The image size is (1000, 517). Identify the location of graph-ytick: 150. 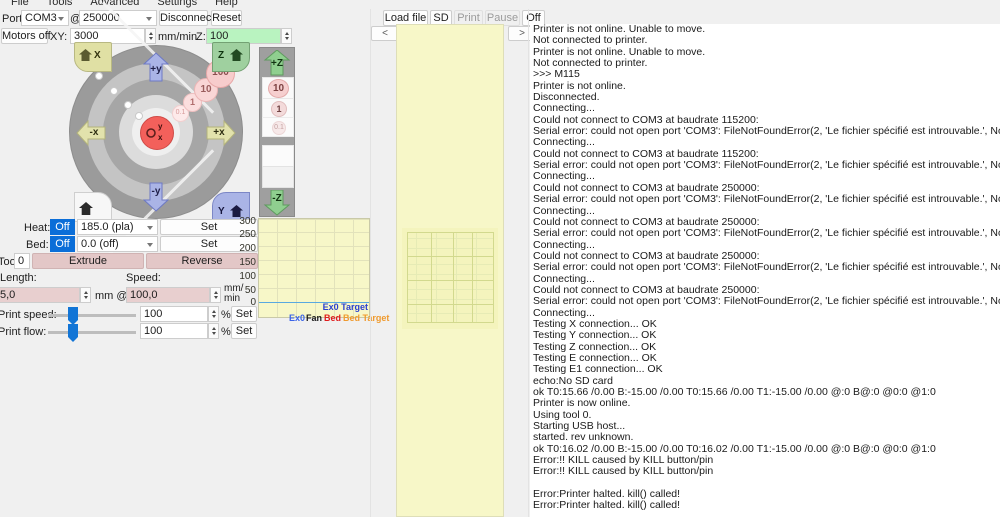
(247, 262).